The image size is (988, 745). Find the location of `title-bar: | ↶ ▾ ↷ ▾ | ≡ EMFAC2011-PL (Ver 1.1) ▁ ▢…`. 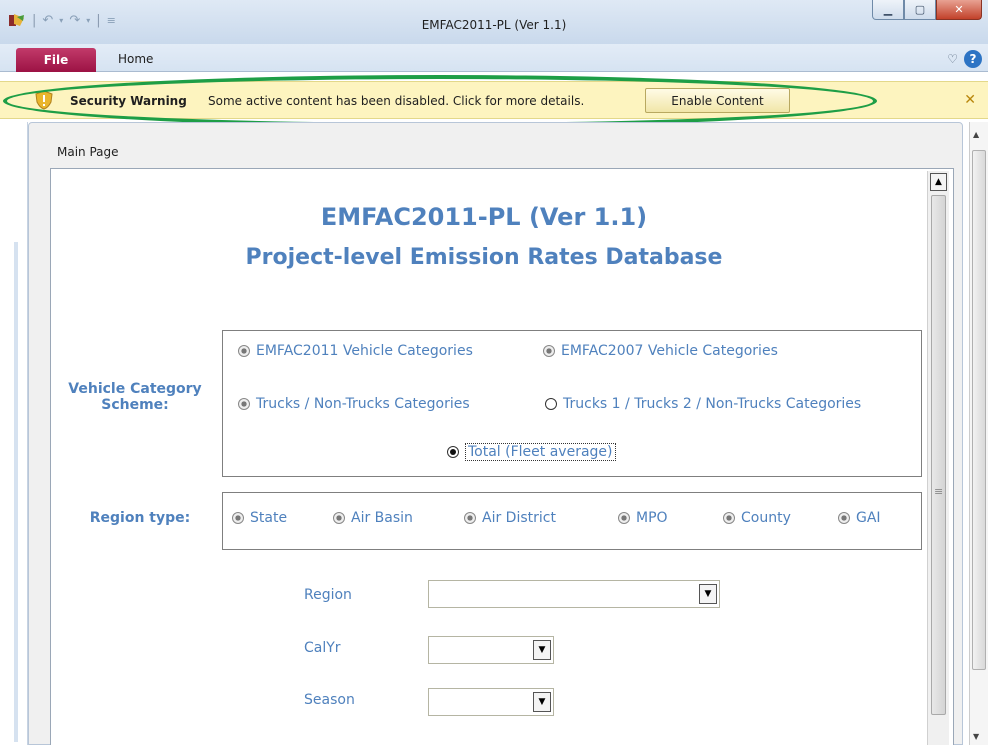

title-bar: | ↶ ▾ ↷ ▾ | ≡ EMFAC2011-PL (Ver 1.1) ▁ ▢… is located at coordinates (494, 22).